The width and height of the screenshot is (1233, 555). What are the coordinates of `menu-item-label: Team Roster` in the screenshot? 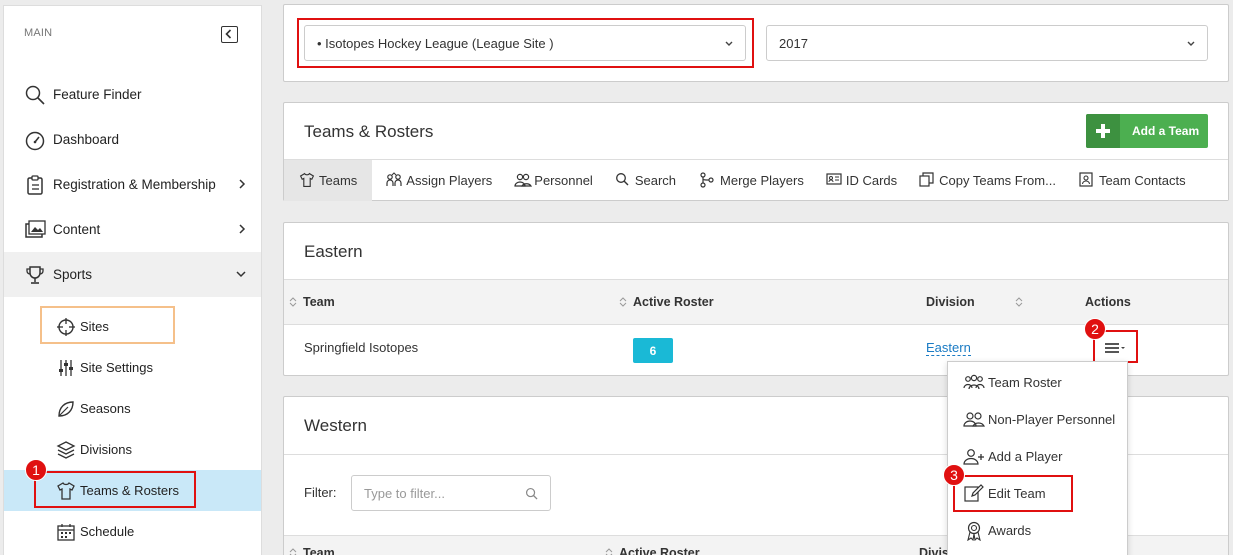 It's located at (1025, 382).